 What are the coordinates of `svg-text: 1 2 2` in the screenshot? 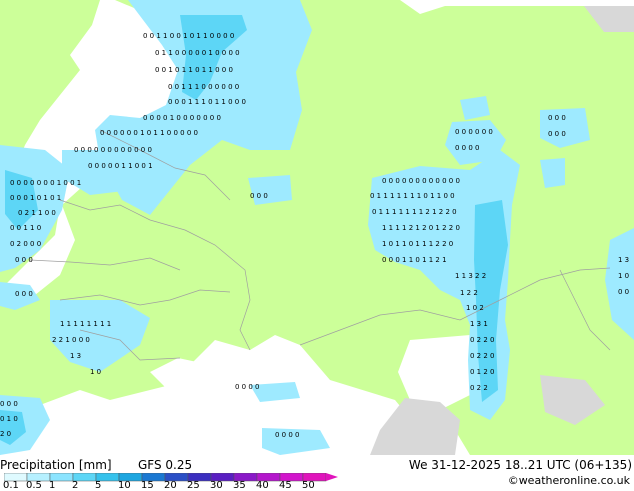 It's located at (469, 293).